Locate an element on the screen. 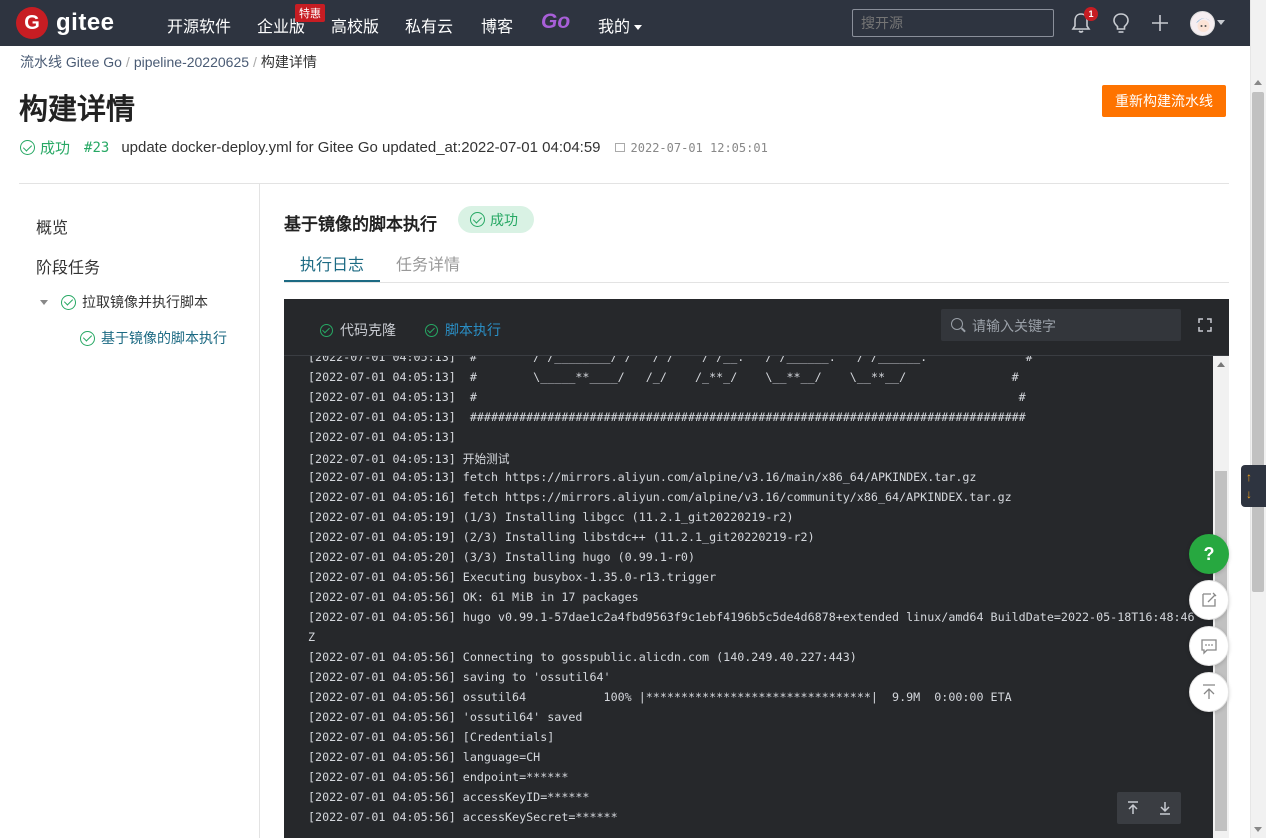  comment-button is located at coordinates (1209, 646).